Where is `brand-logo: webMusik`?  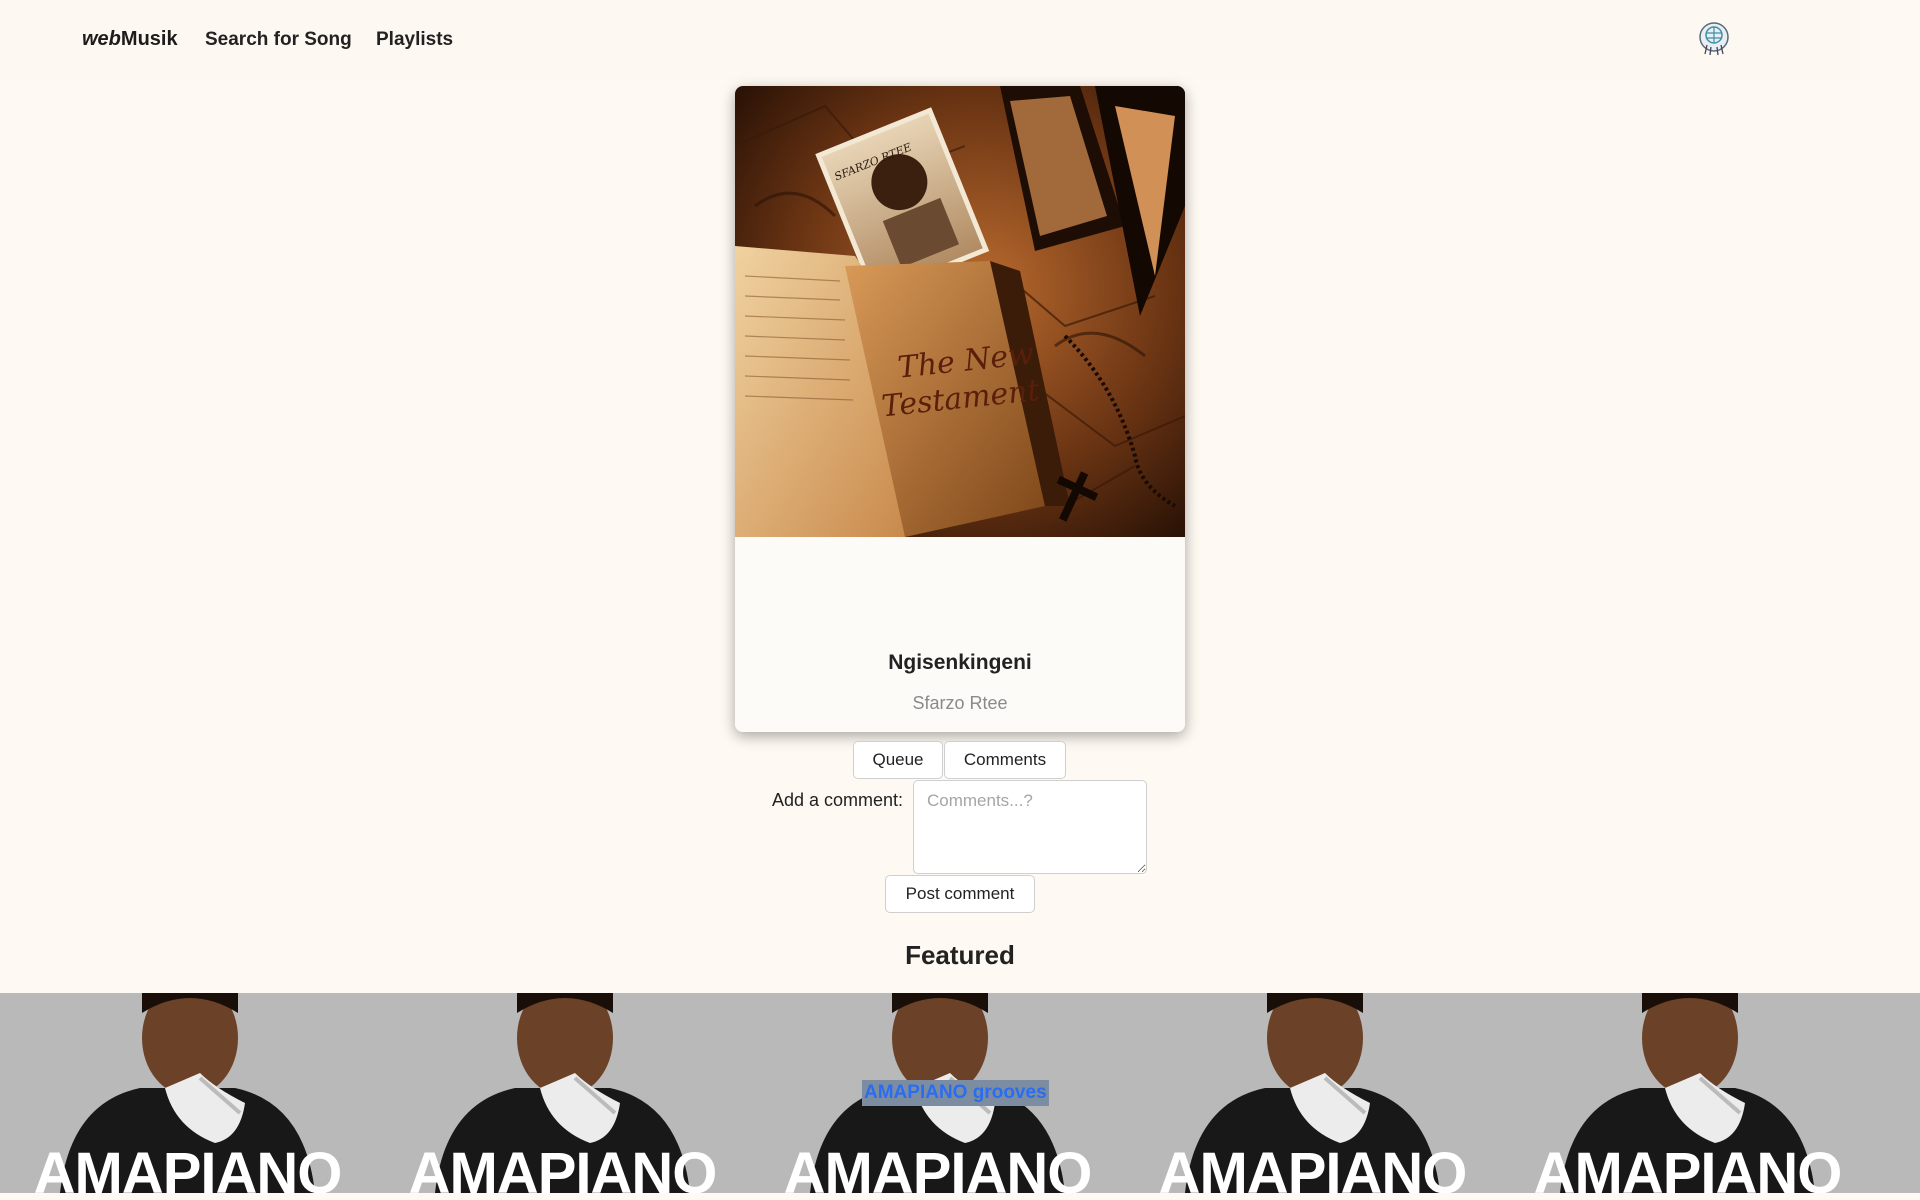 brand-logo: webMusik is located at coordinates (130, 39).